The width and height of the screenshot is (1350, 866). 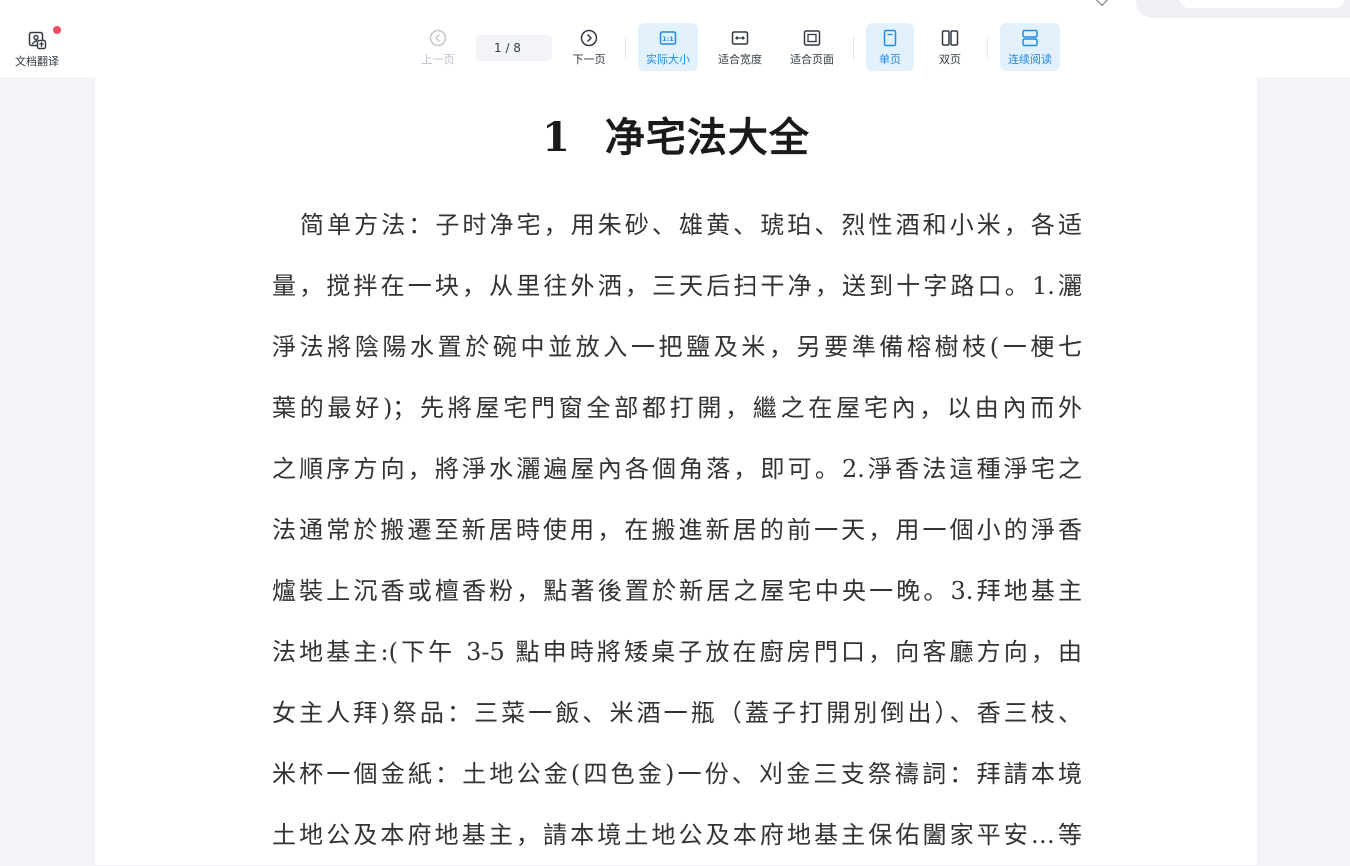 What do you see at coordinates (691, 225) in the screenshot?
I see `text-line: 简单方法：子时净宅，用朱砂、雄黄、琥珀、烈性酒和小米，各适` at bounding box center [691, 225].